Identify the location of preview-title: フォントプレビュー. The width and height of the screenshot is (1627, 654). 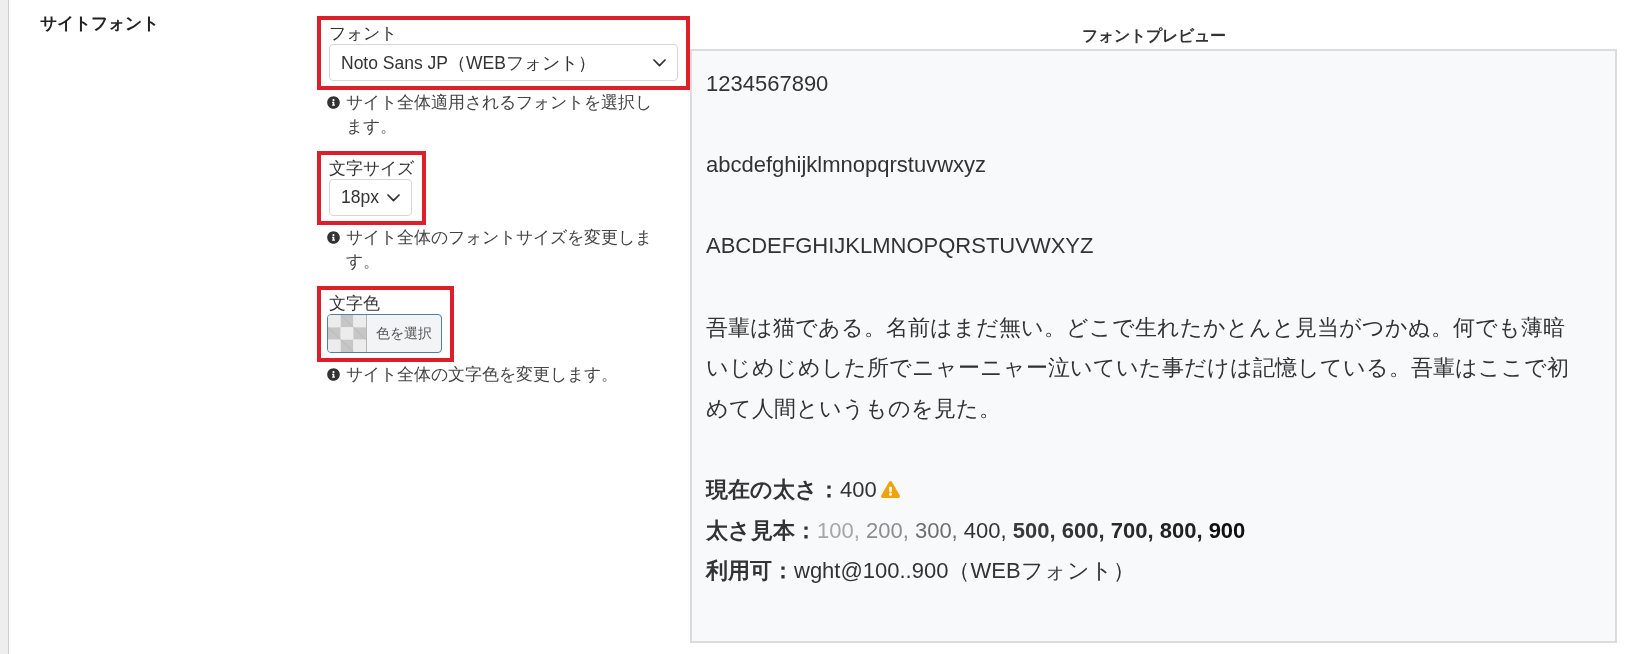
(1153, 36).